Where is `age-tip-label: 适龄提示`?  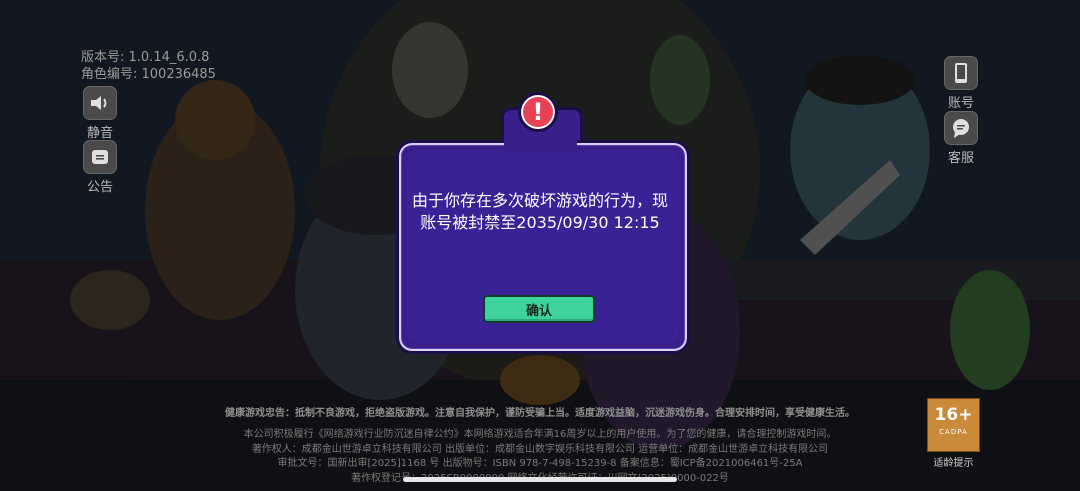 age-tip-label: 适龄提示 is located at coordinates (953, 463).